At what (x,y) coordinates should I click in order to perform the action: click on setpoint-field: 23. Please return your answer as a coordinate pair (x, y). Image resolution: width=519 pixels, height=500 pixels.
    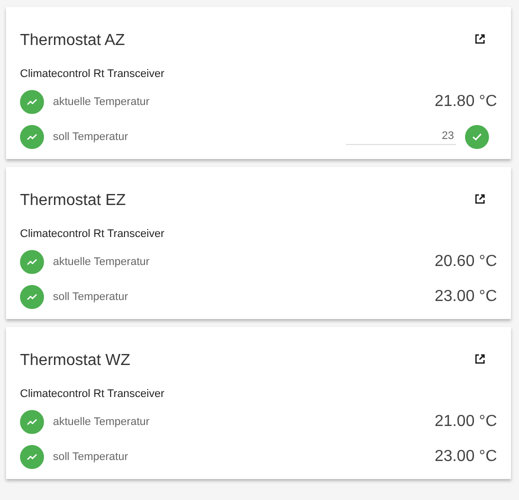
    Looking at the image, I should click on (401, 136).